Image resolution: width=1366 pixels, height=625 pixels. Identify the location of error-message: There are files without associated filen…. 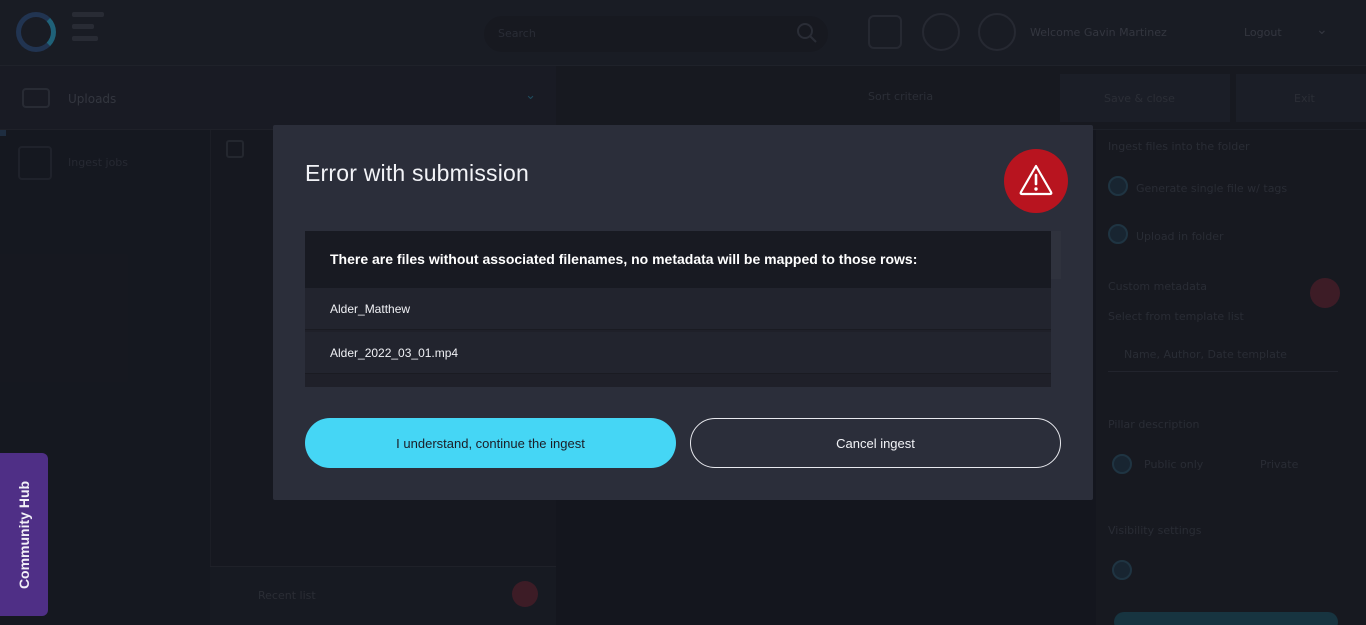
(624, 259).